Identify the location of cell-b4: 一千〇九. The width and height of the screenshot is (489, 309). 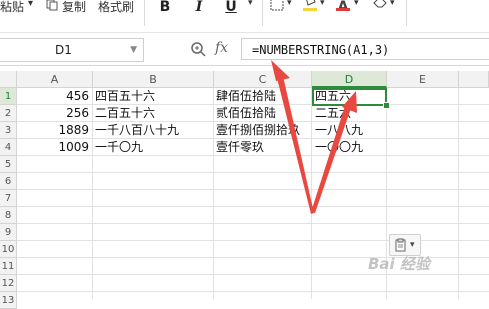
(153, 147).